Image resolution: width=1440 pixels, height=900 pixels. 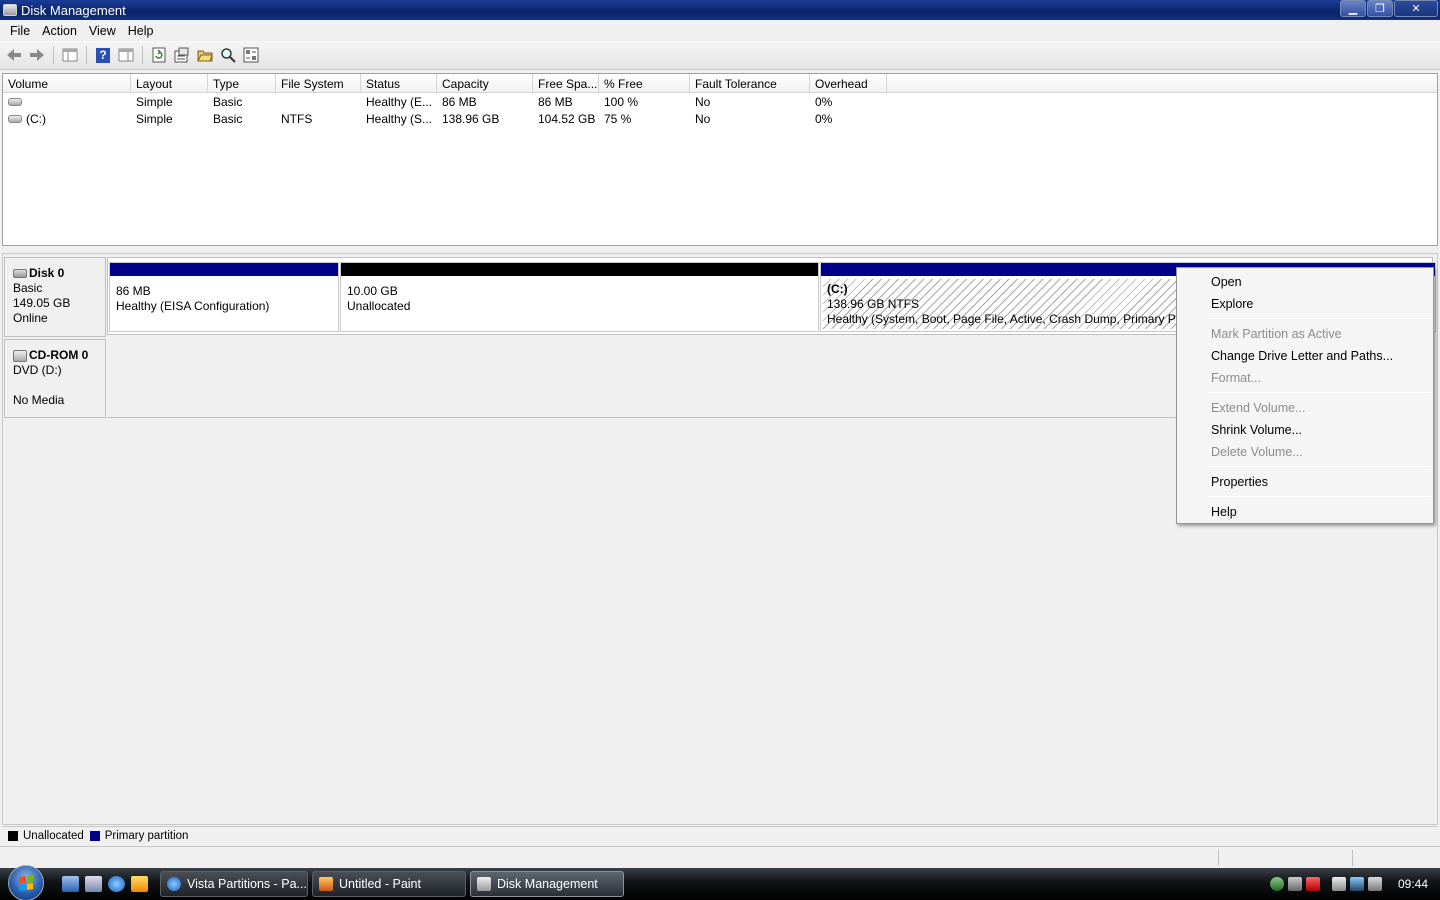 What do you see at coordinates (67, 83) in the screenshot?
I see `column-header-volume: Volume` at bounding box center [67, 83].